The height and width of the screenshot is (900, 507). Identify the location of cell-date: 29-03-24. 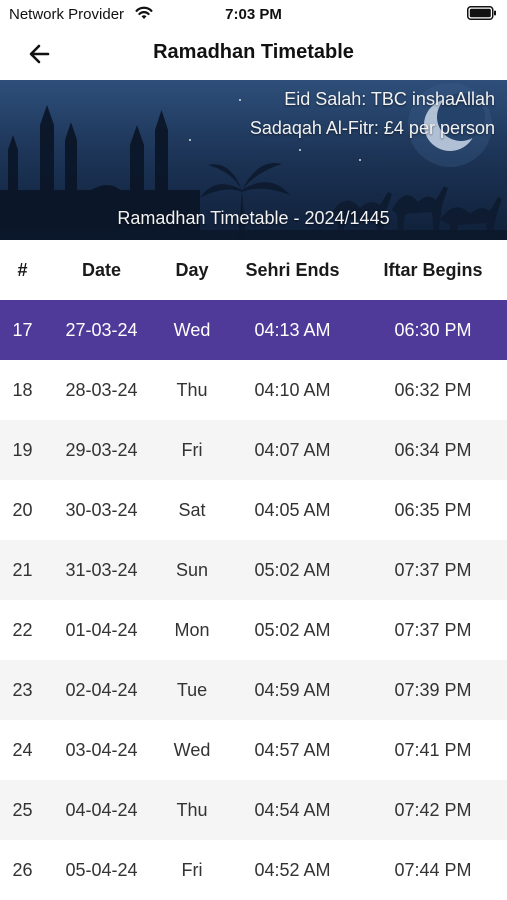
(101, 449).